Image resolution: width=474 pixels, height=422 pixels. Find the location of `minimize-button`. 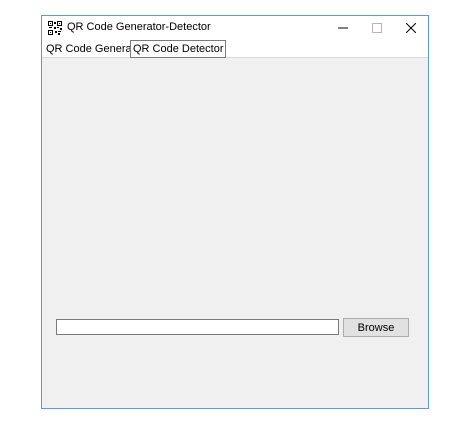

minimize-button is located at coordinates (343, 28).